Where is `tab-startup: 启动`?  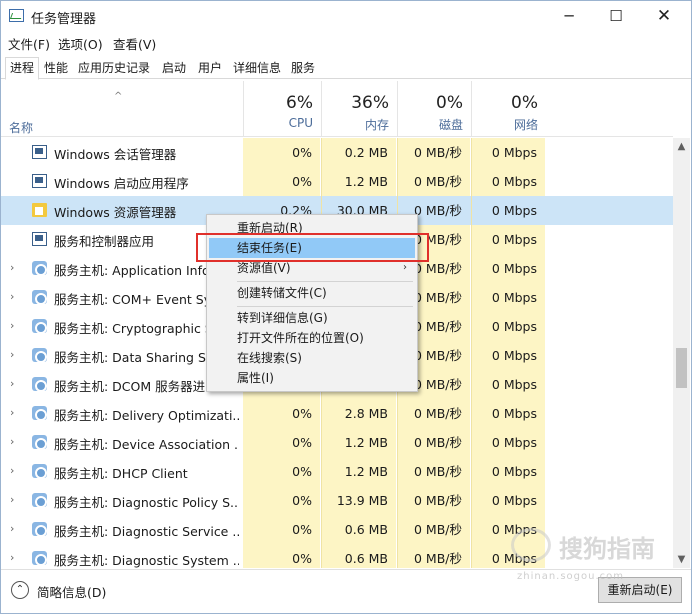
tab-startup: 启动 is located at coordinates (174, 68).